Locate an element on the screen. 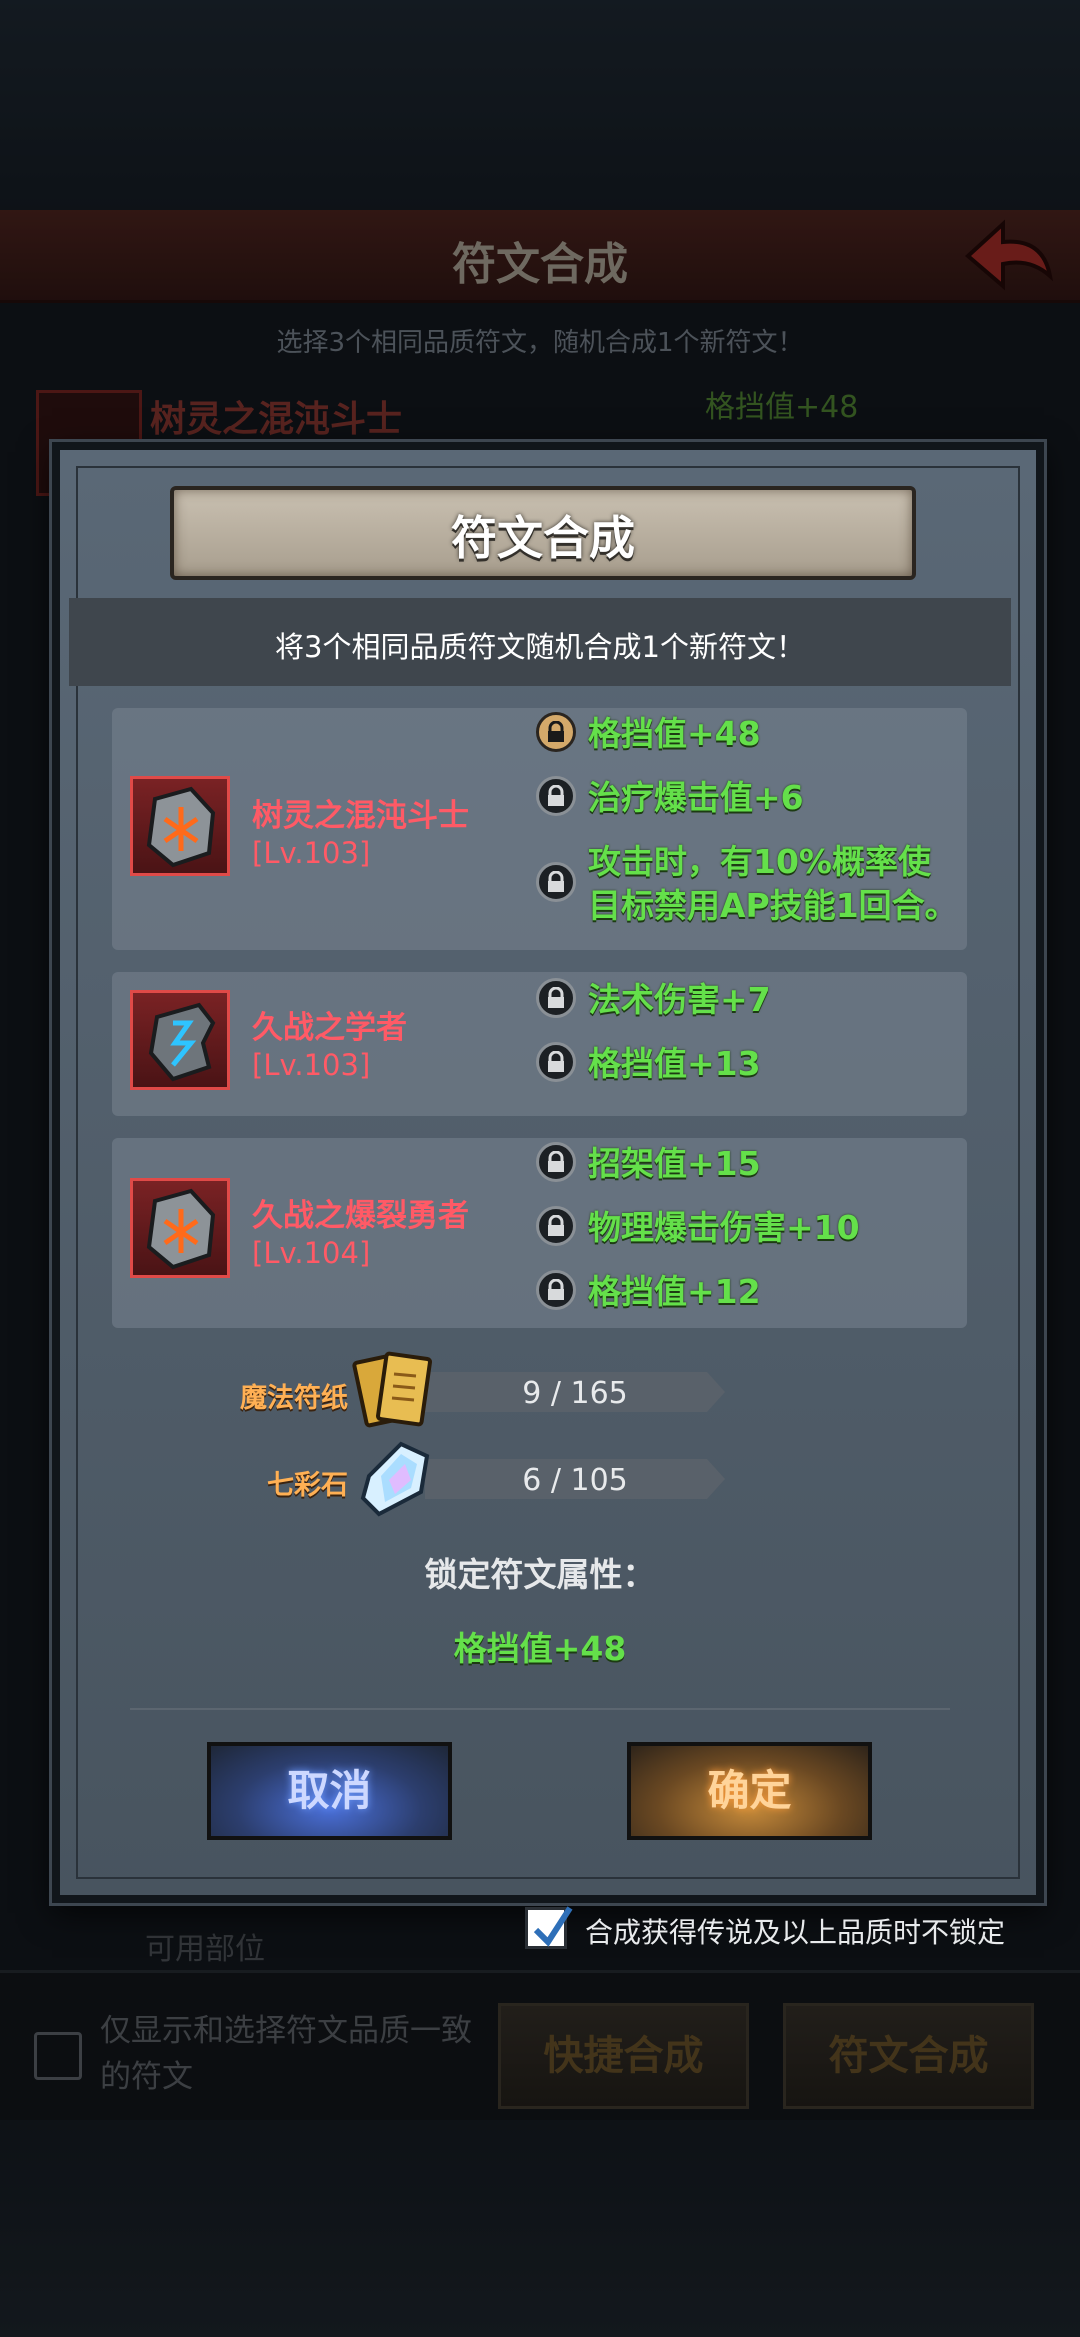 This screenshot has height=2337, width=1080. rune-card-2: 久战之学者 [Lv.103] 法术伤害+7 格挡值+13 is located at coordinates (539, 1044).